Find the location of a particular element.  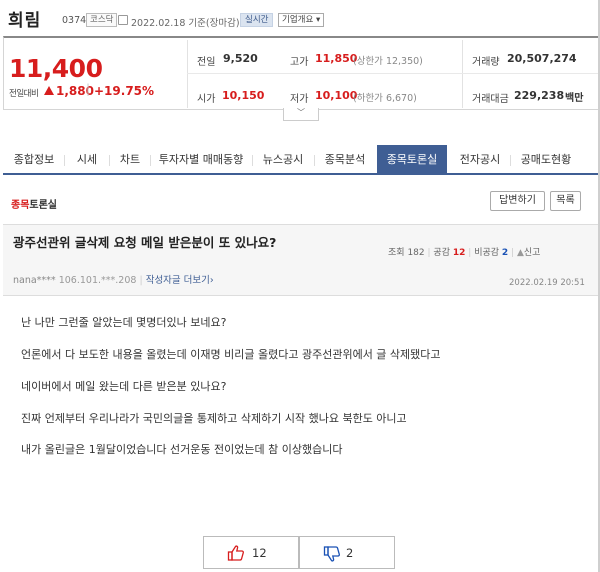

post-stats: 조회 182 | 공감 12 | 비공감 2 | ▲신고 is located at coordinates (464, 253).